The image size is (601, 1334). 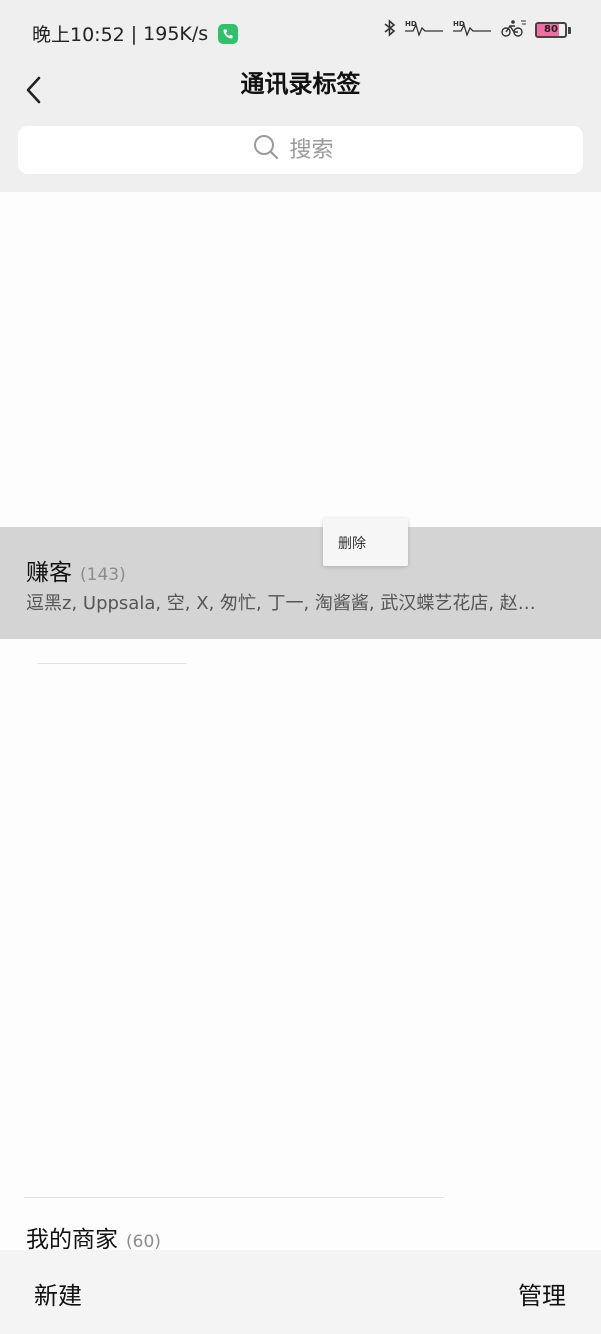 What do you see at coordinates (300, 31) in the screenshot?
I see `status-bar: 晚上10:52 | 195K/s HD HD 80` at bounding box center [300, 31].